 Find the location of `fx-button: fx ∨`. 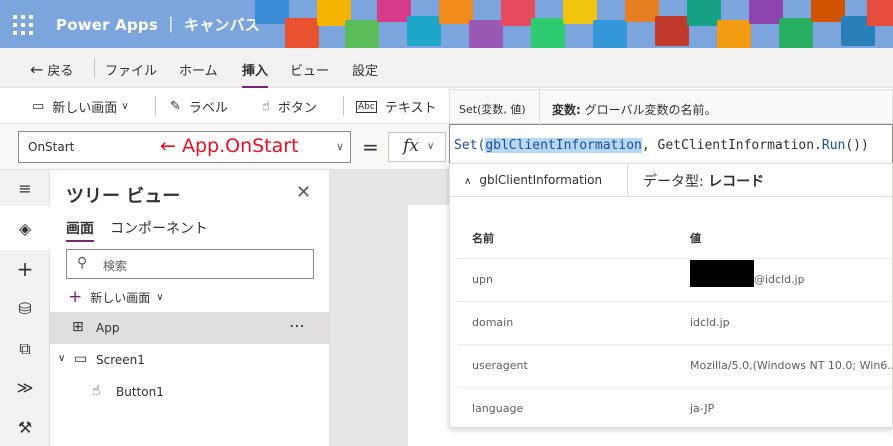

fx-button: fx ∨ is located at coordinates (417, 147).